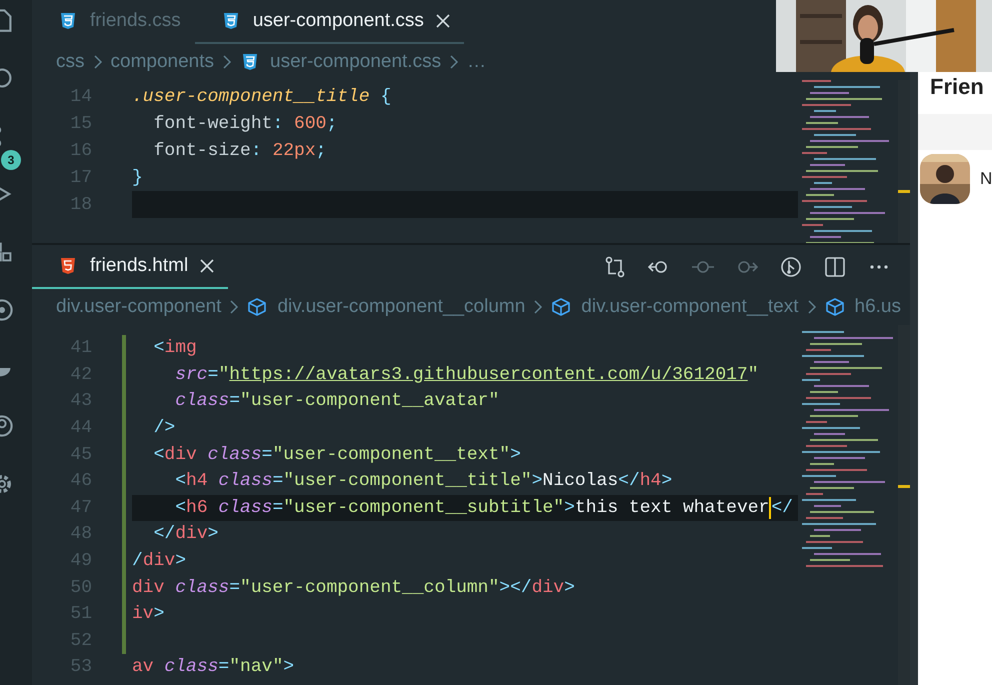 This screenshot has width=992, height=685. What do you see at coordinates (986, 179) in the screenshot?
I see `user-name: N` at bounding box center [986, 179].